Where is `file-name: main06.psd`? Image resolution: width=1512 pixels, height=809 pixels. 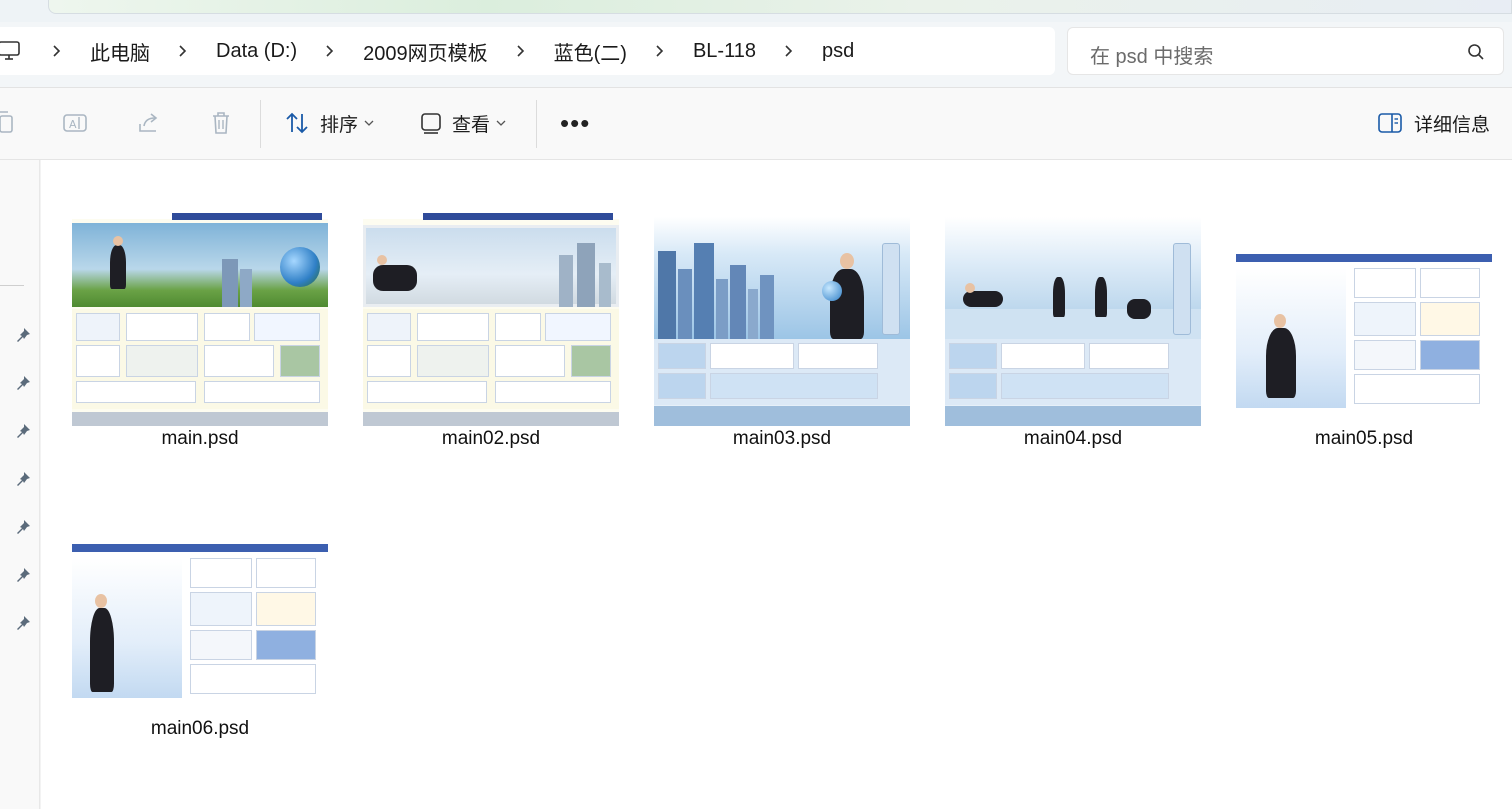 file-name: main06.psd is located at coordinates (200, 729).